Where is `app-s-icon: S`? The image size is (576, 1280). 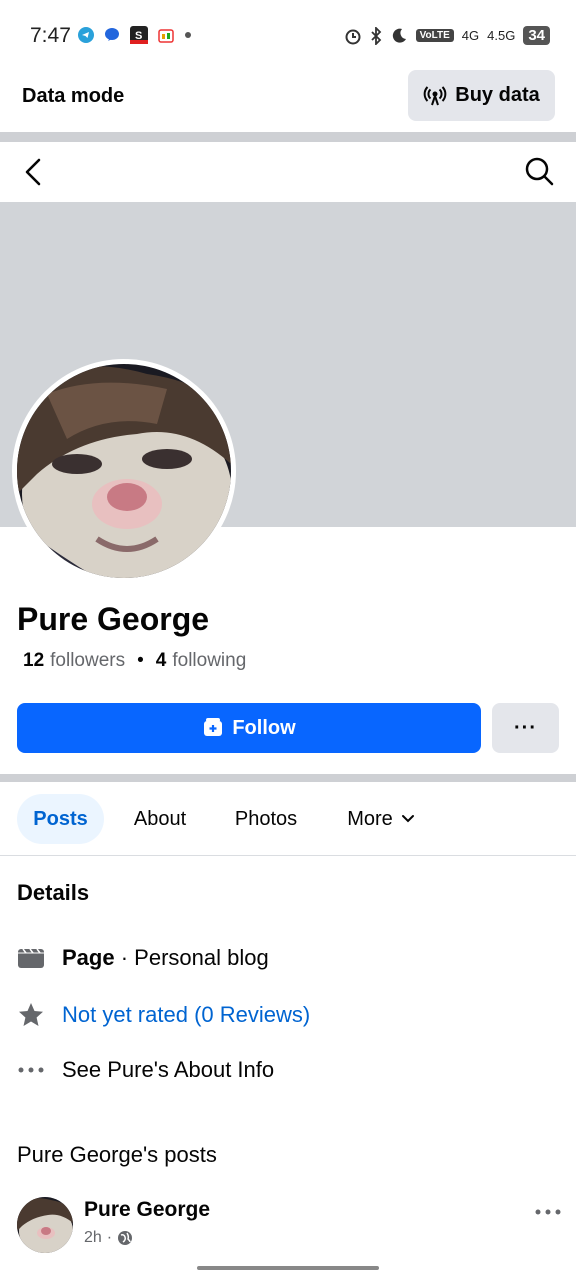
app-s-icon: S is located at coordinates (139, 35).